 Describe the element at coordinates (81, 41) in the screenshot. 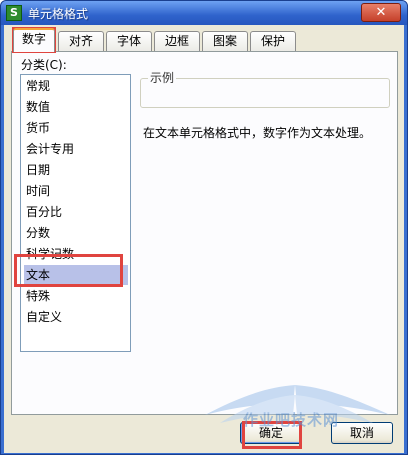

I see `tab-alignment: 对齐` at that location.